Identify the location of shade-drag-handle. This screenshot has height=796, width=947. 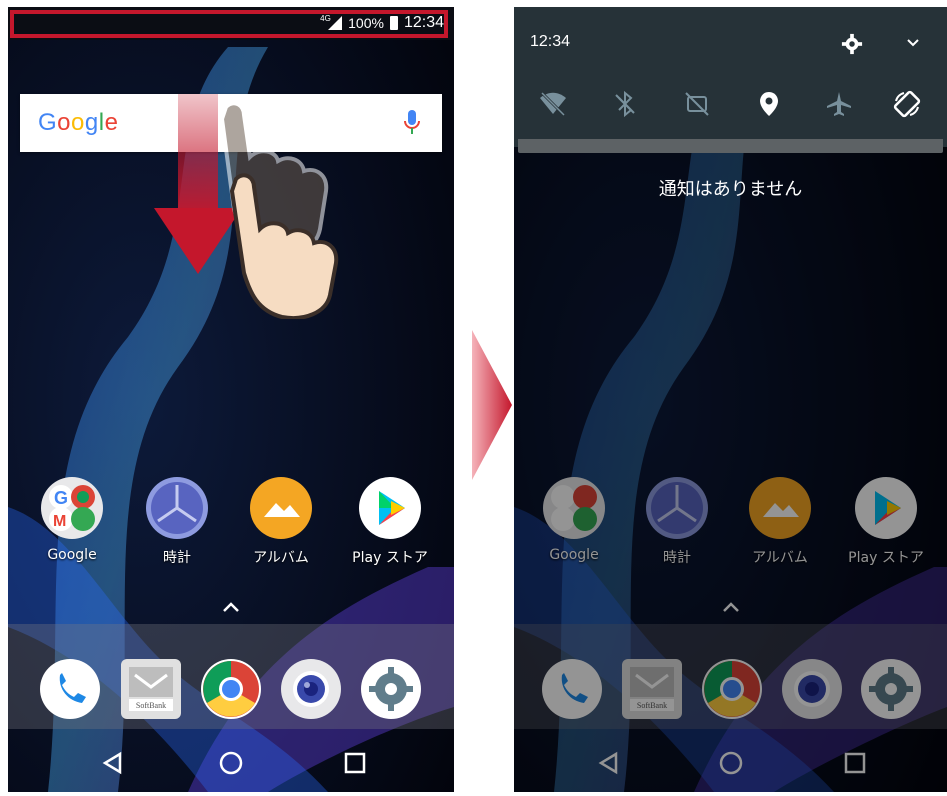
(730, 146).